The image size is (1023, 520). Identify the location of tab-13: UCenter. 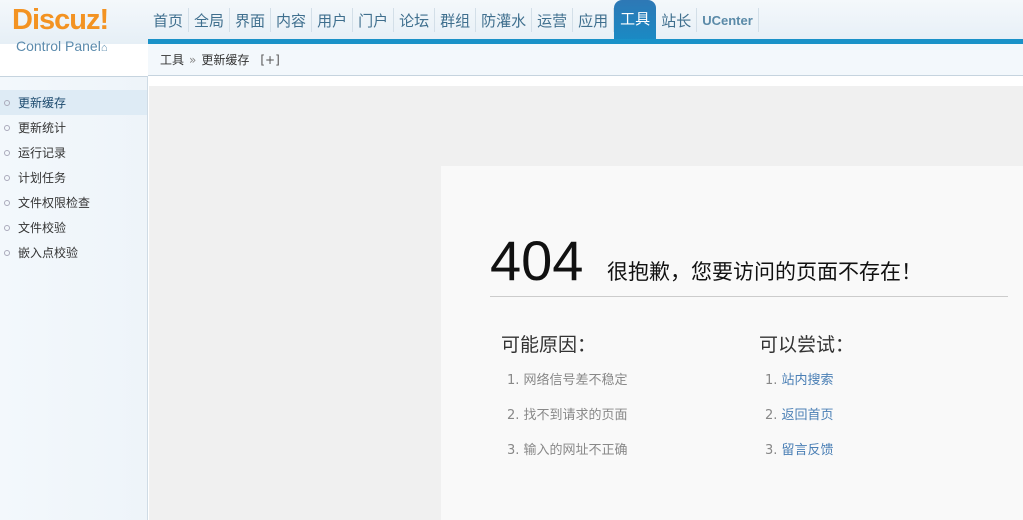
(728, 20).